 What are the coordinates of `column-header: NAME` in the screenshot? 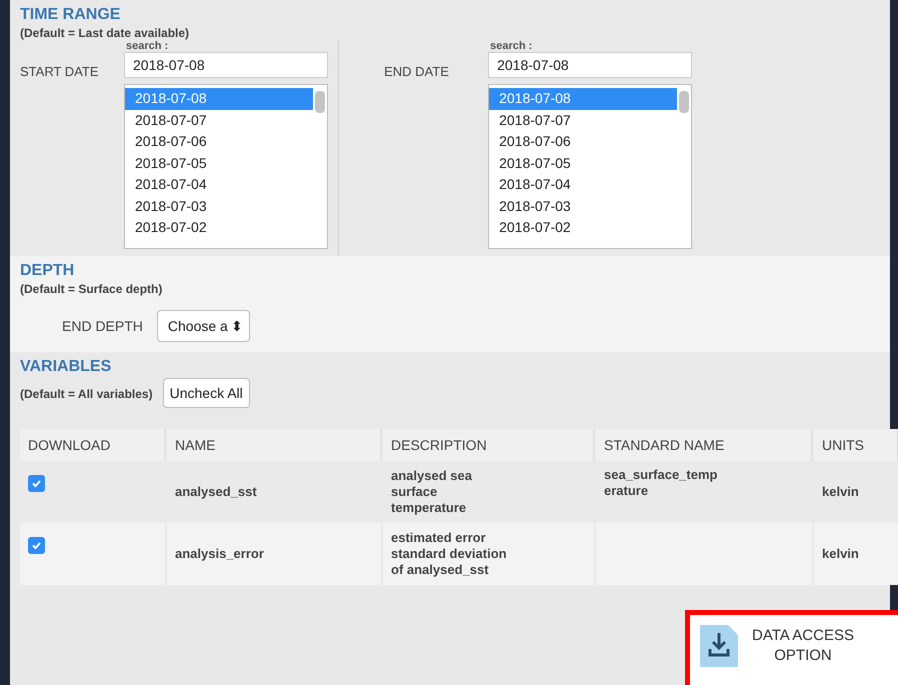 It's located at (274, 445).